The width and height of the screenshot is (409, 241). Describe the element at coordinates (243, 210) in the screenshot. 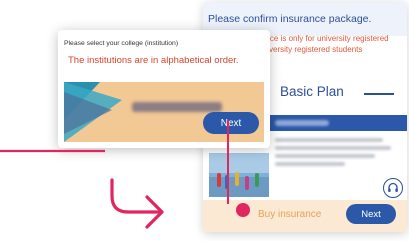

I see `tap-indicator-dot` at that location.